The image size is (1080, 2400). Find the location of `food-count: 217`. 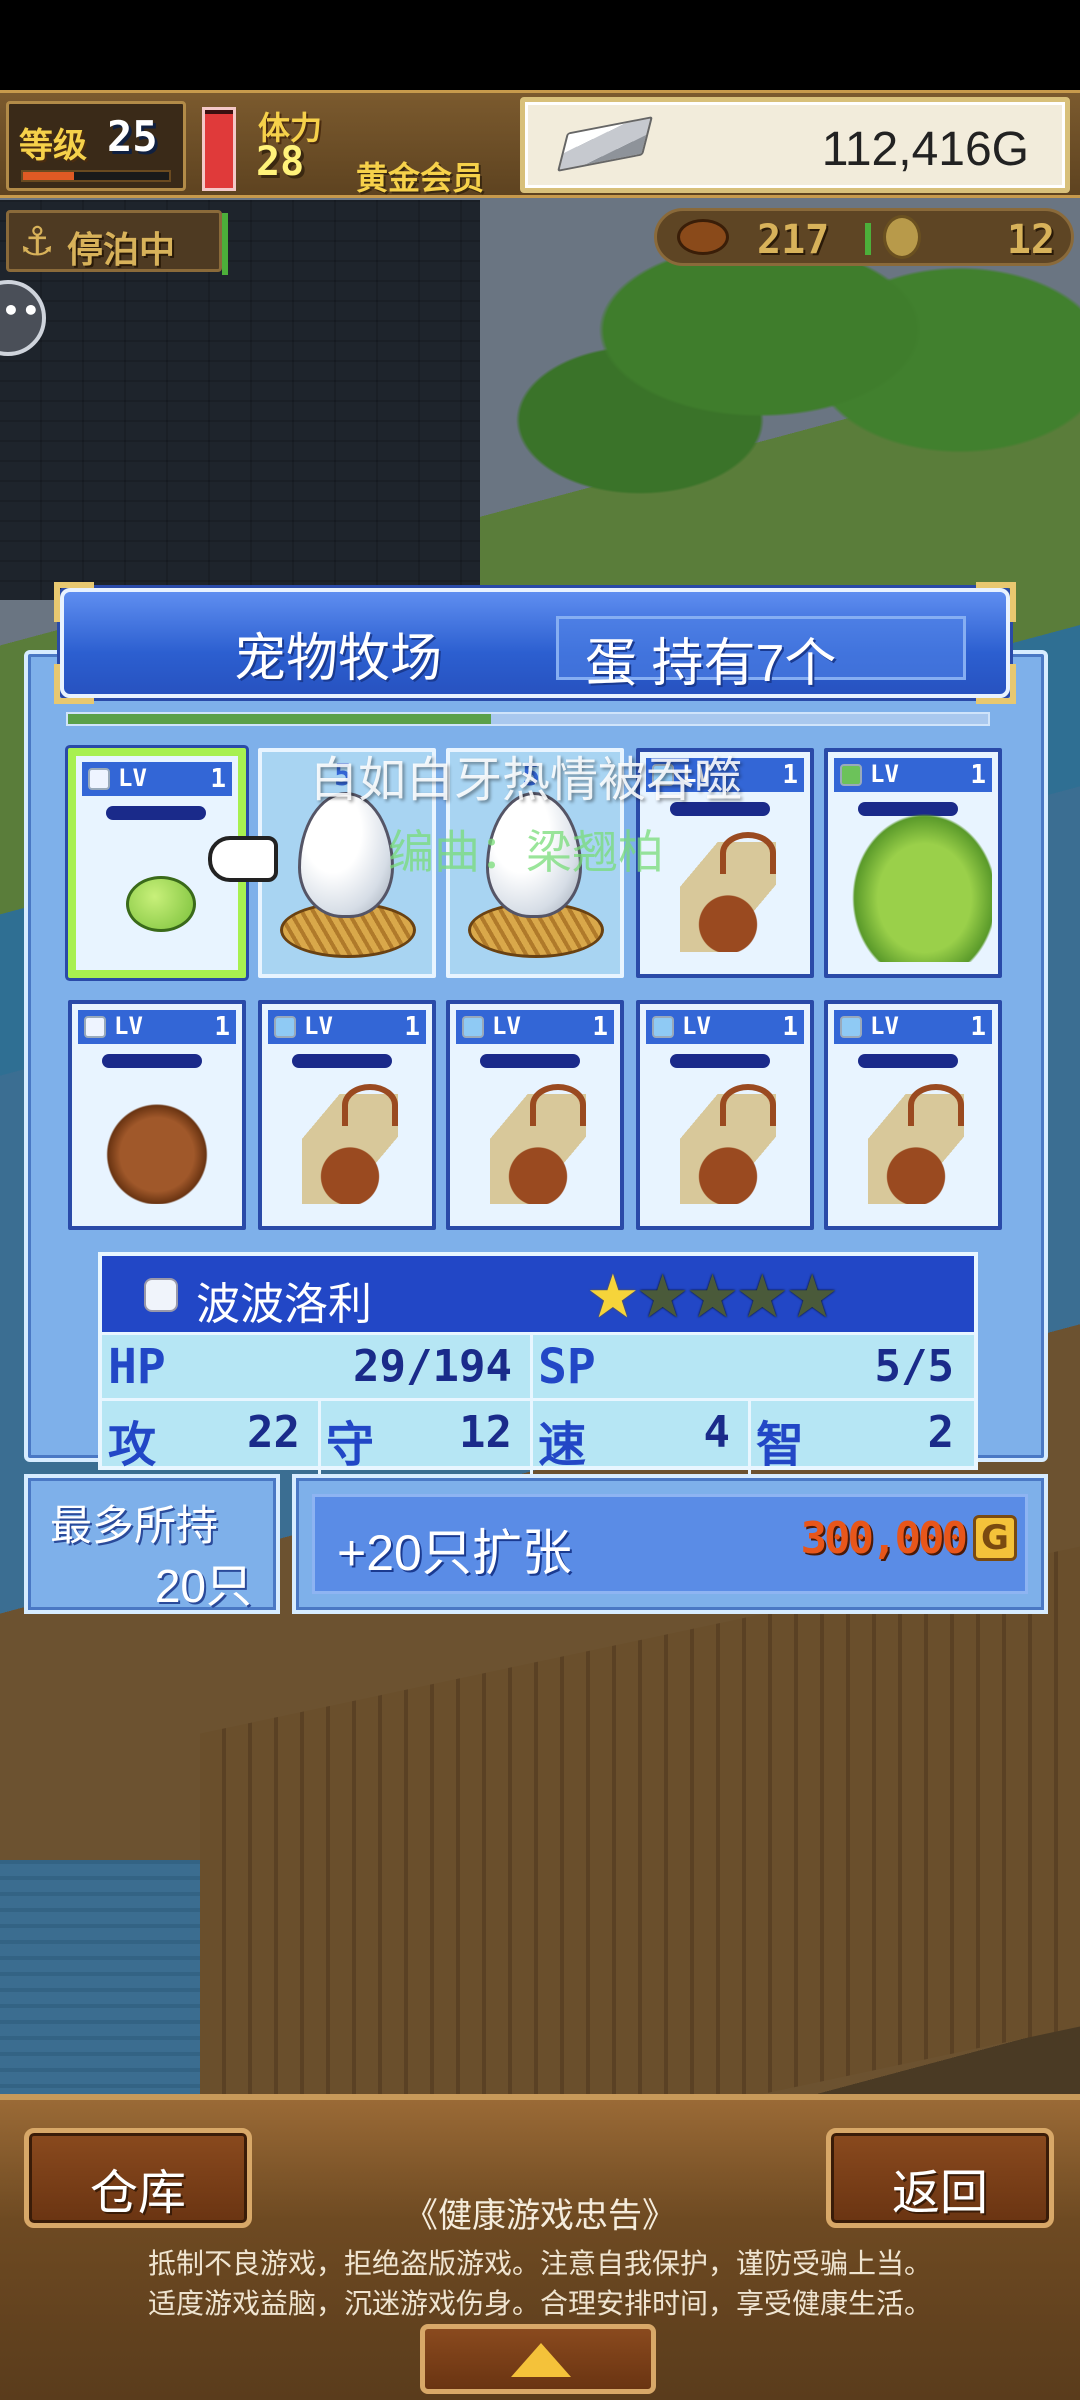

food-count: 217 is located at coordinates (793, 240).